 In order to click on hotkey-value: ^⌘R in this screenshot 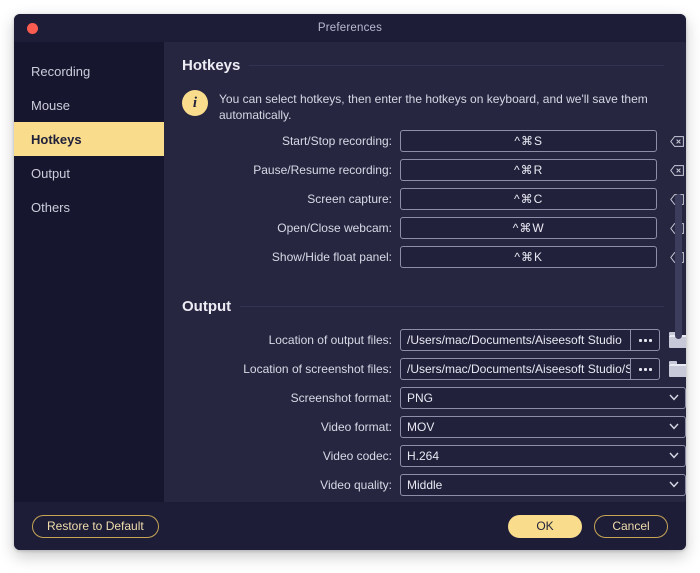, I will do `click(529, 170)`.